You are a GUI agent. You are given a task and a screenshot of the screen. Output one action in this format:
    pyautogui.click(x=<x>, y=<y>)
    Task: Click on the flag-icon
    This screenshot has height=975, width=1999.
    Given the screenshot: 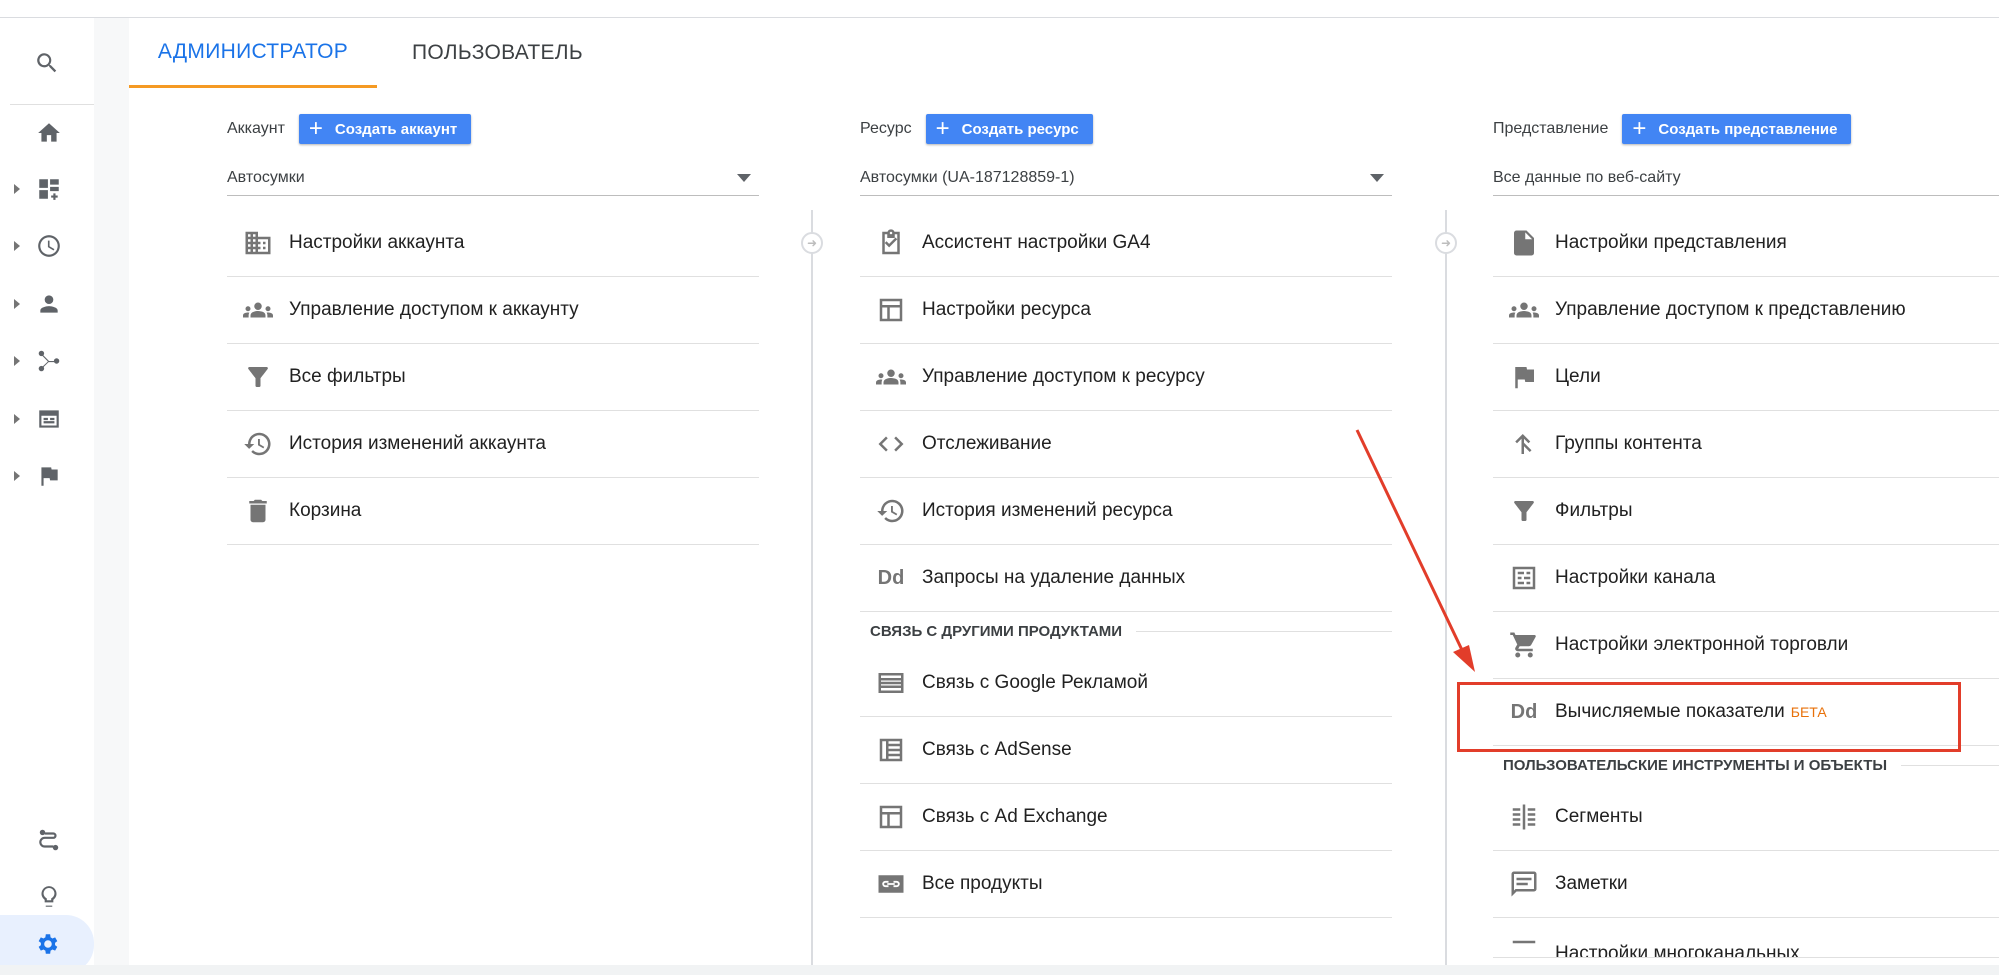 What is the action you would take?
    pyautogui.click(x=1524, y=377)
    